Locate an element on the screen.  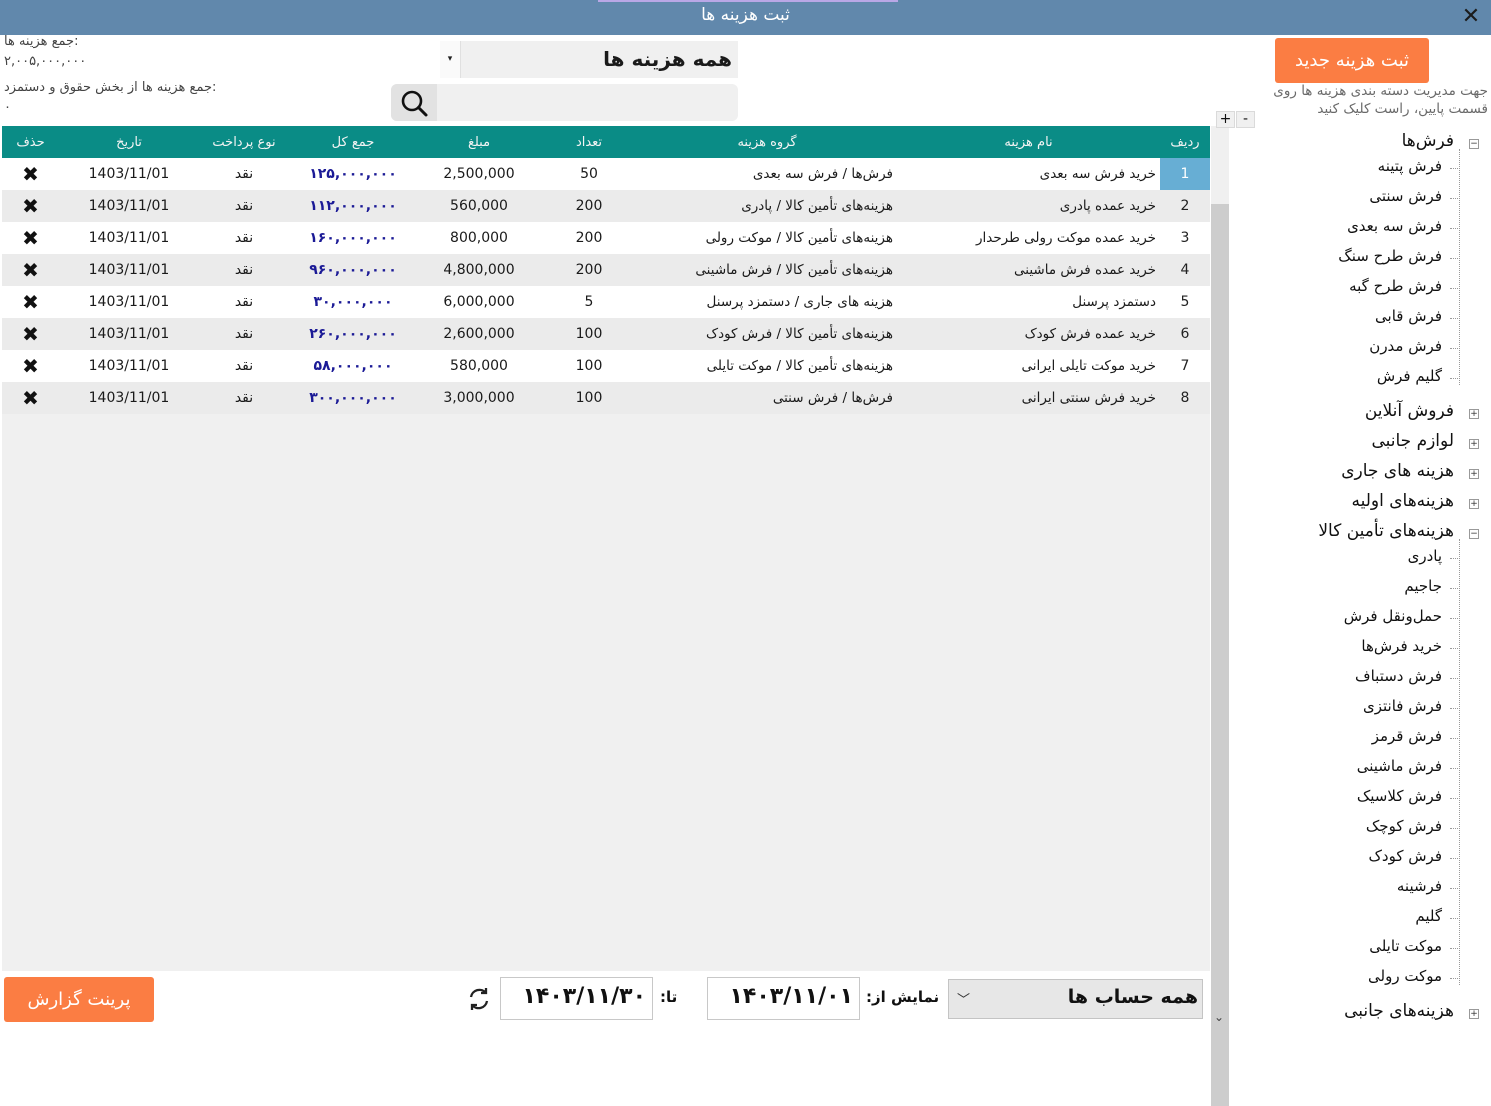
tree-subcategory: فرش کلاسیک is located at coordinates (1399, 796).